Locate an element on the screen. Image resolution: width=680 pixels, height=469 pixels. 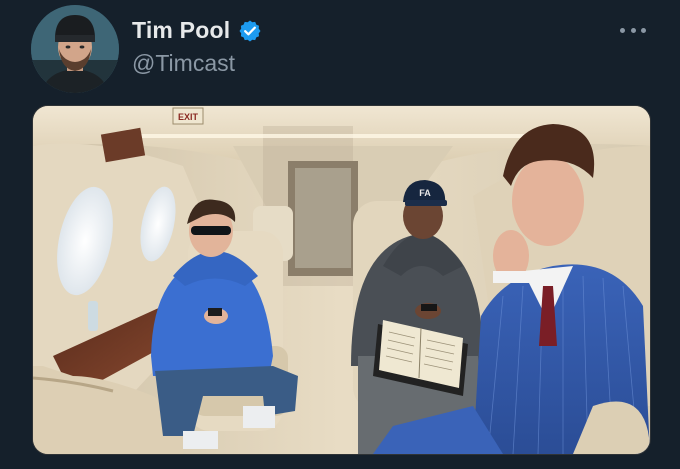
author-handle: @Timcast is located at coordinates (183, 63).